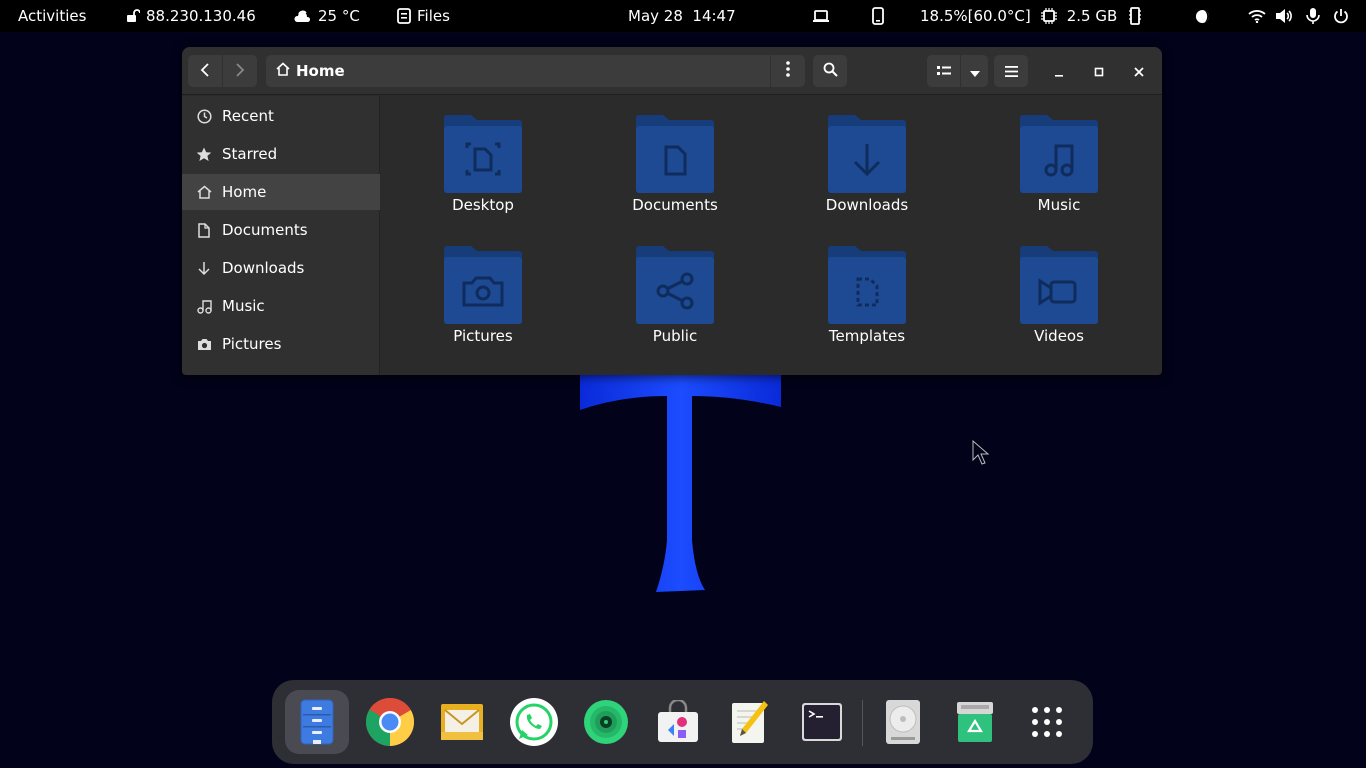 The image size is (1366, 768). I want to click on folder-downloads: Downloads, so click(867, 174).